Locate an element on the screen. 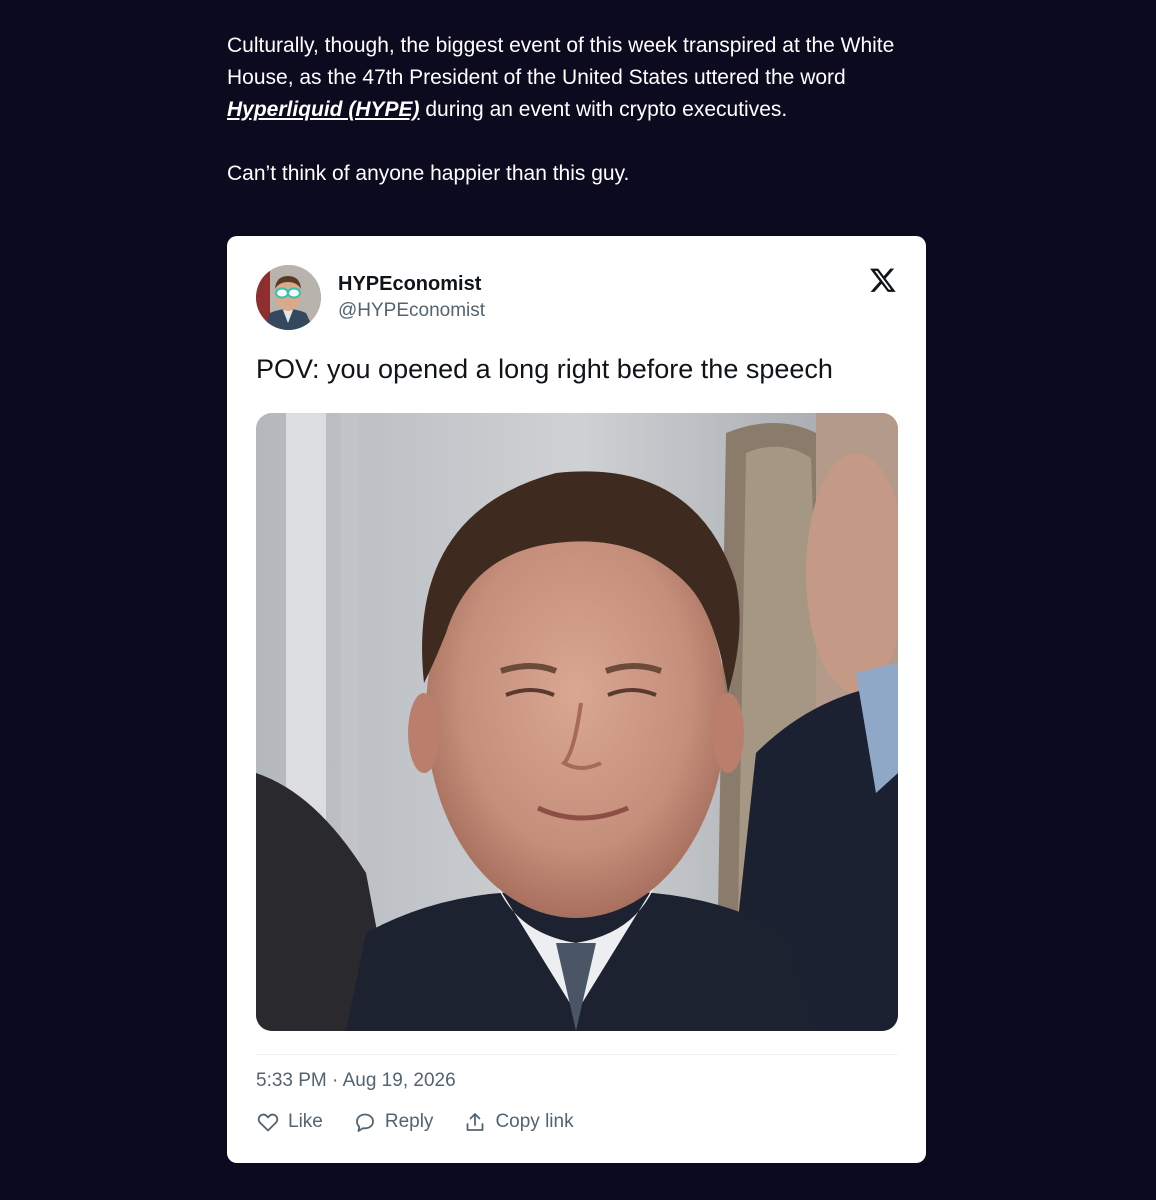  tweet-actions: Like Reply Copy link is located at coordinates (430, 1122).